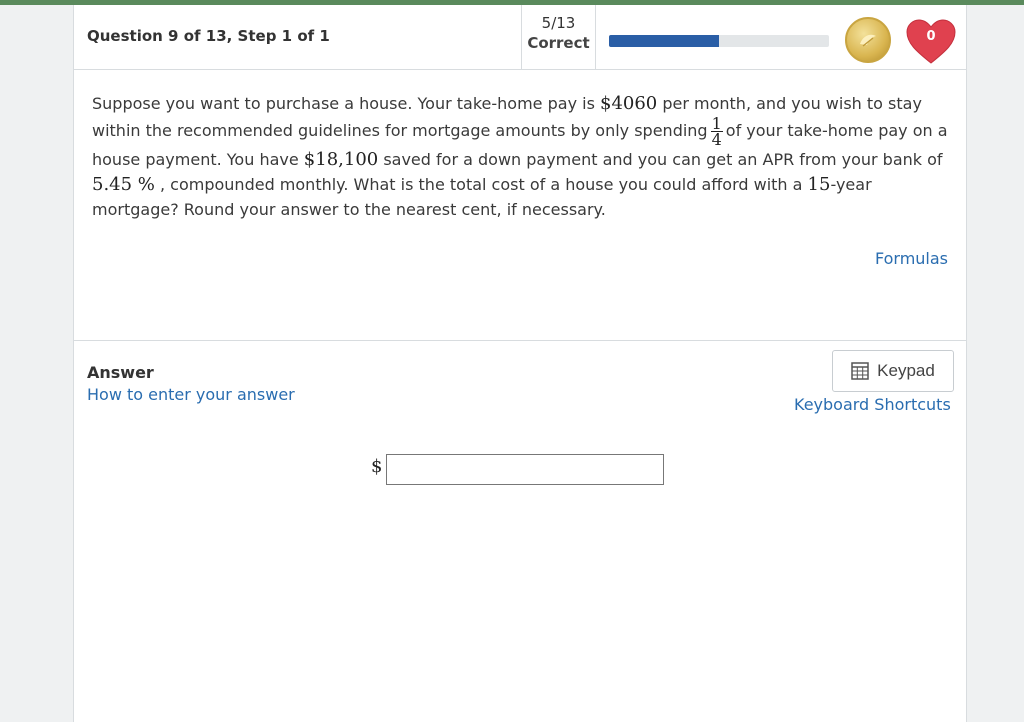 The height and width of the screenshot is (722, 1024). What do you see at coordinates (868, 40) in the screenshot?
I see `coin-icon` at bounding box center [868, 40].